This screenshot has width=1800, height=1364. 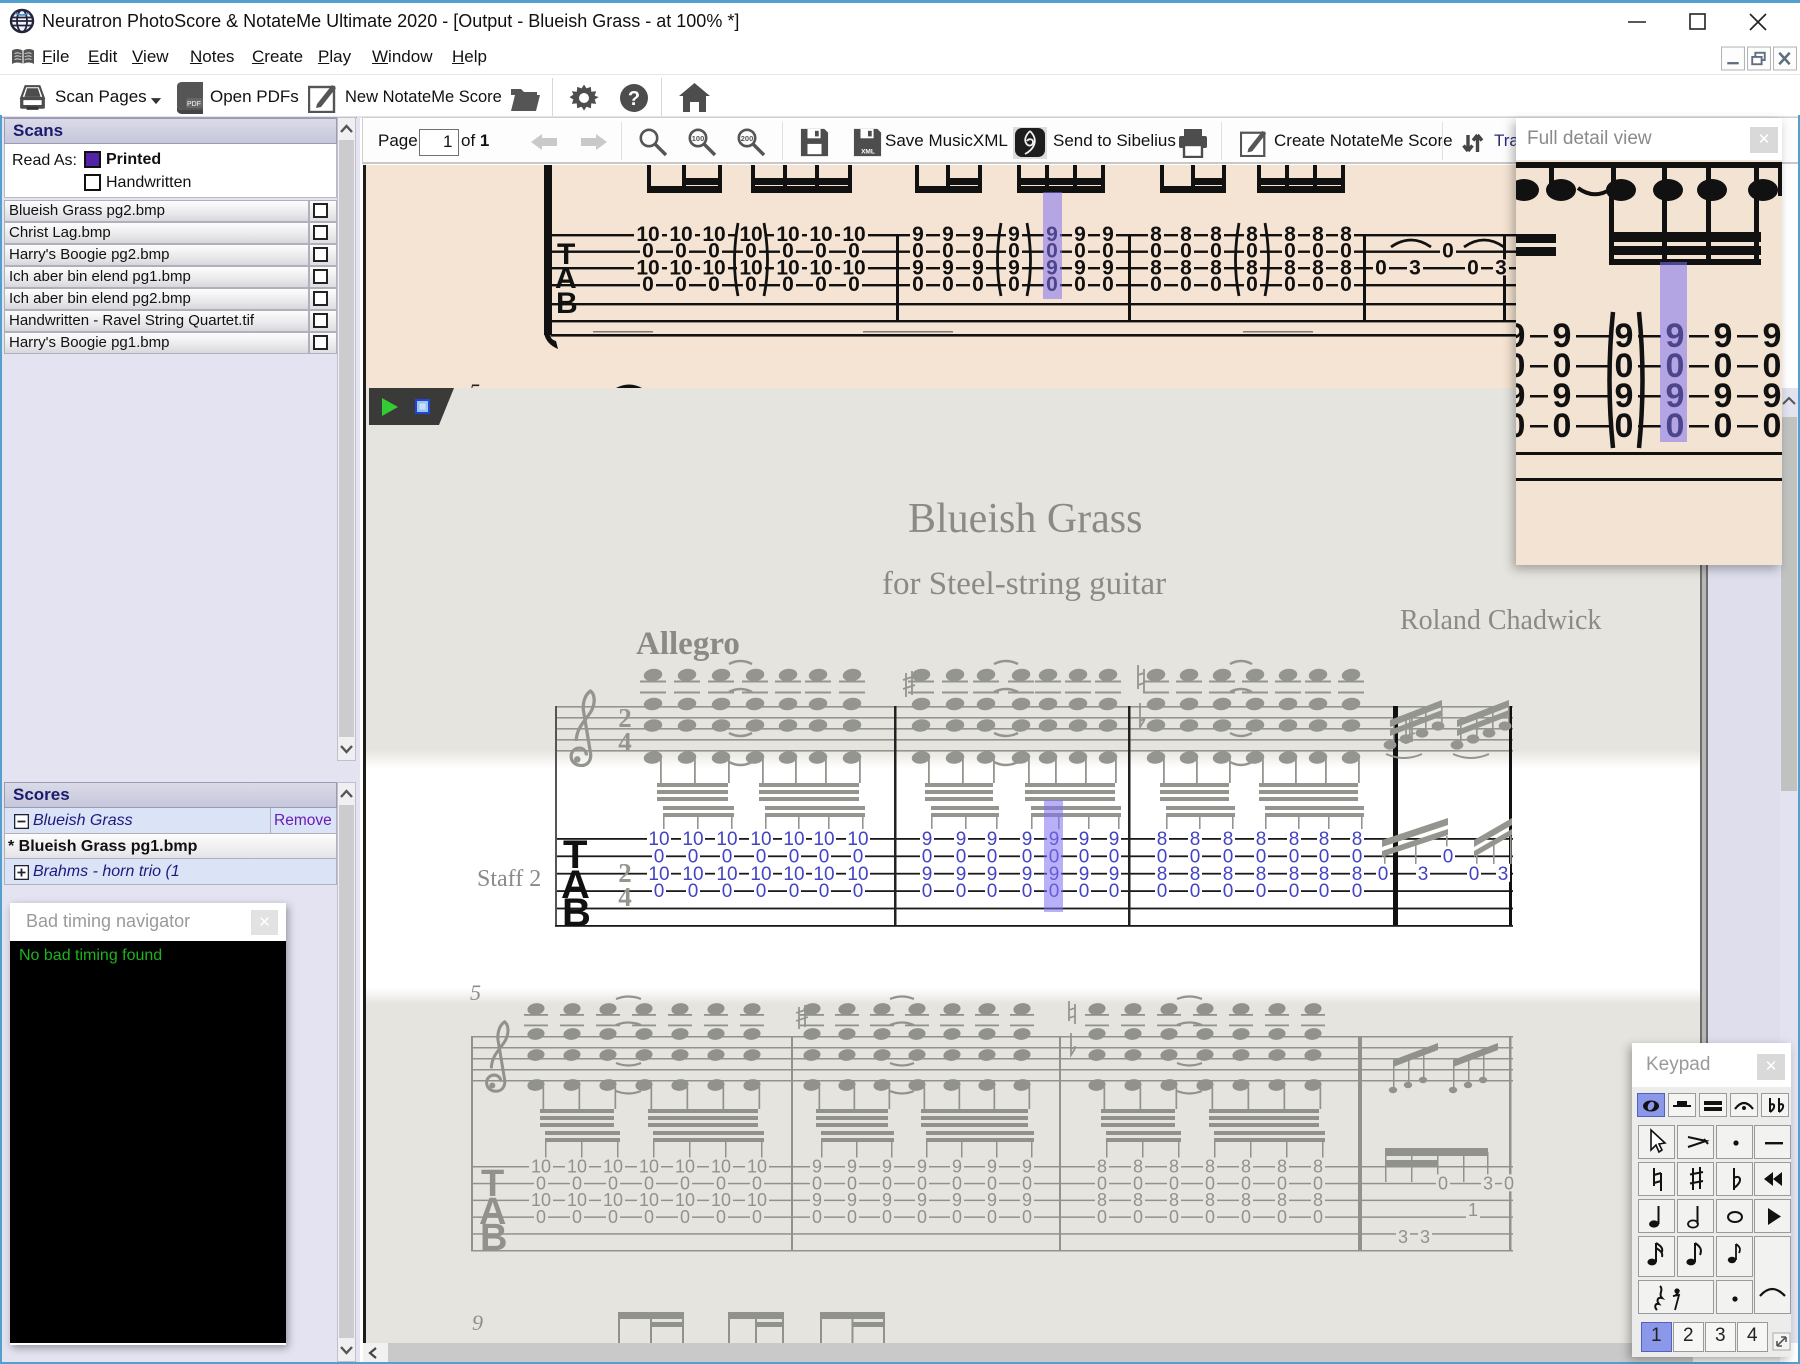 I want to click on svg-text: 1, so click(x=1473, y=1210).